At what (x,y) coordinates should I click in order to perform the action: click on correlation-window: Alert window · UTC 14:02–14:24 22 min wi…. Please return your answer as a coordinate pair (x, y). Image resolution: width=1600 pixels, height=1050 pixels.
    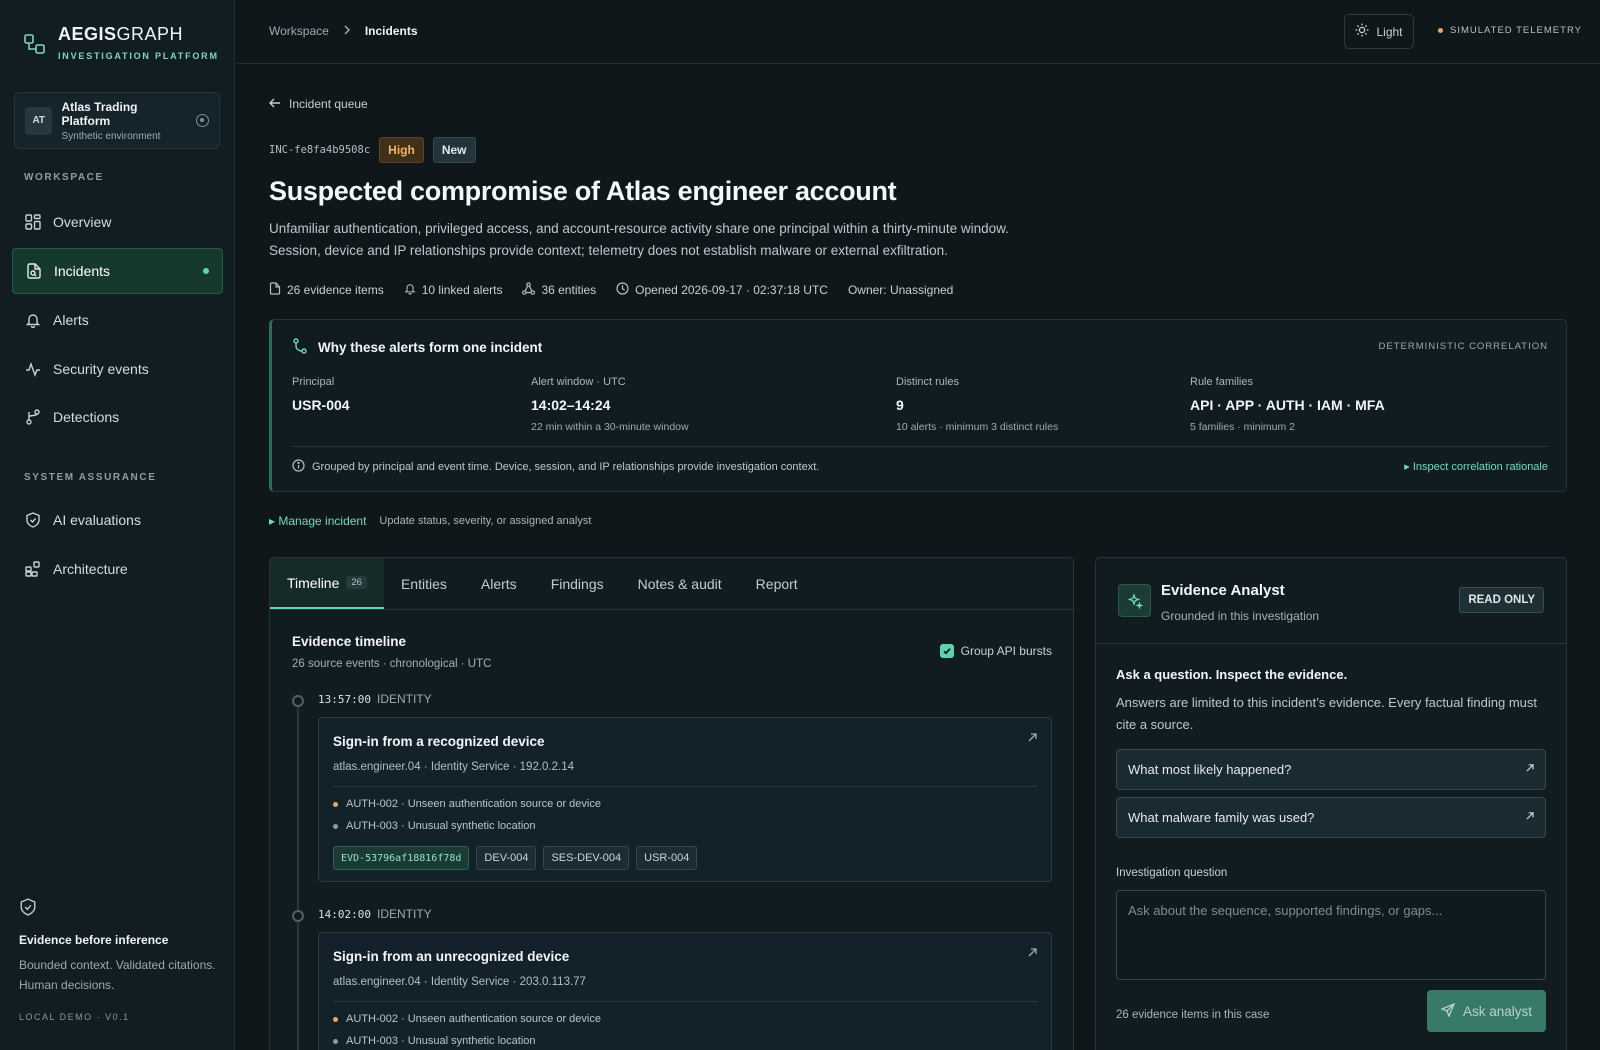
    Looking at the image, I should click on (610, 404).